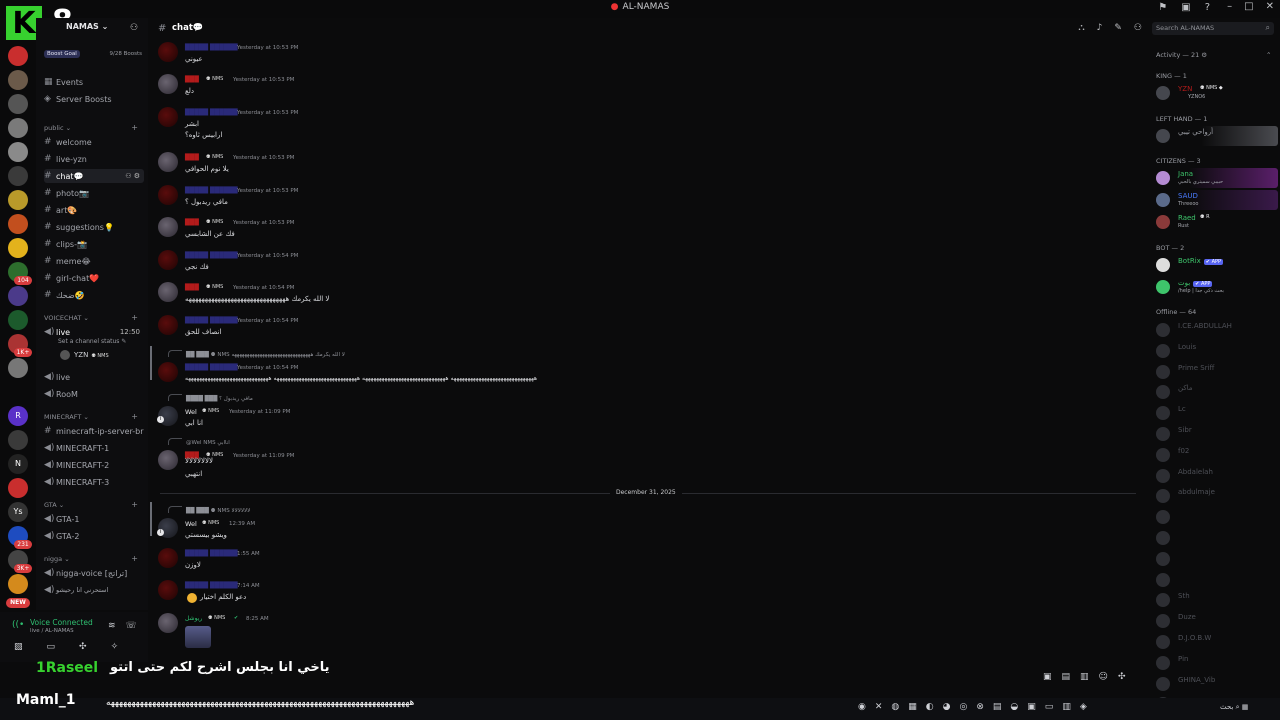 Image resolution: width=1280 pixels, height=720 pixels. I want to click on apps-icon: ✣, so click(1122, 677).